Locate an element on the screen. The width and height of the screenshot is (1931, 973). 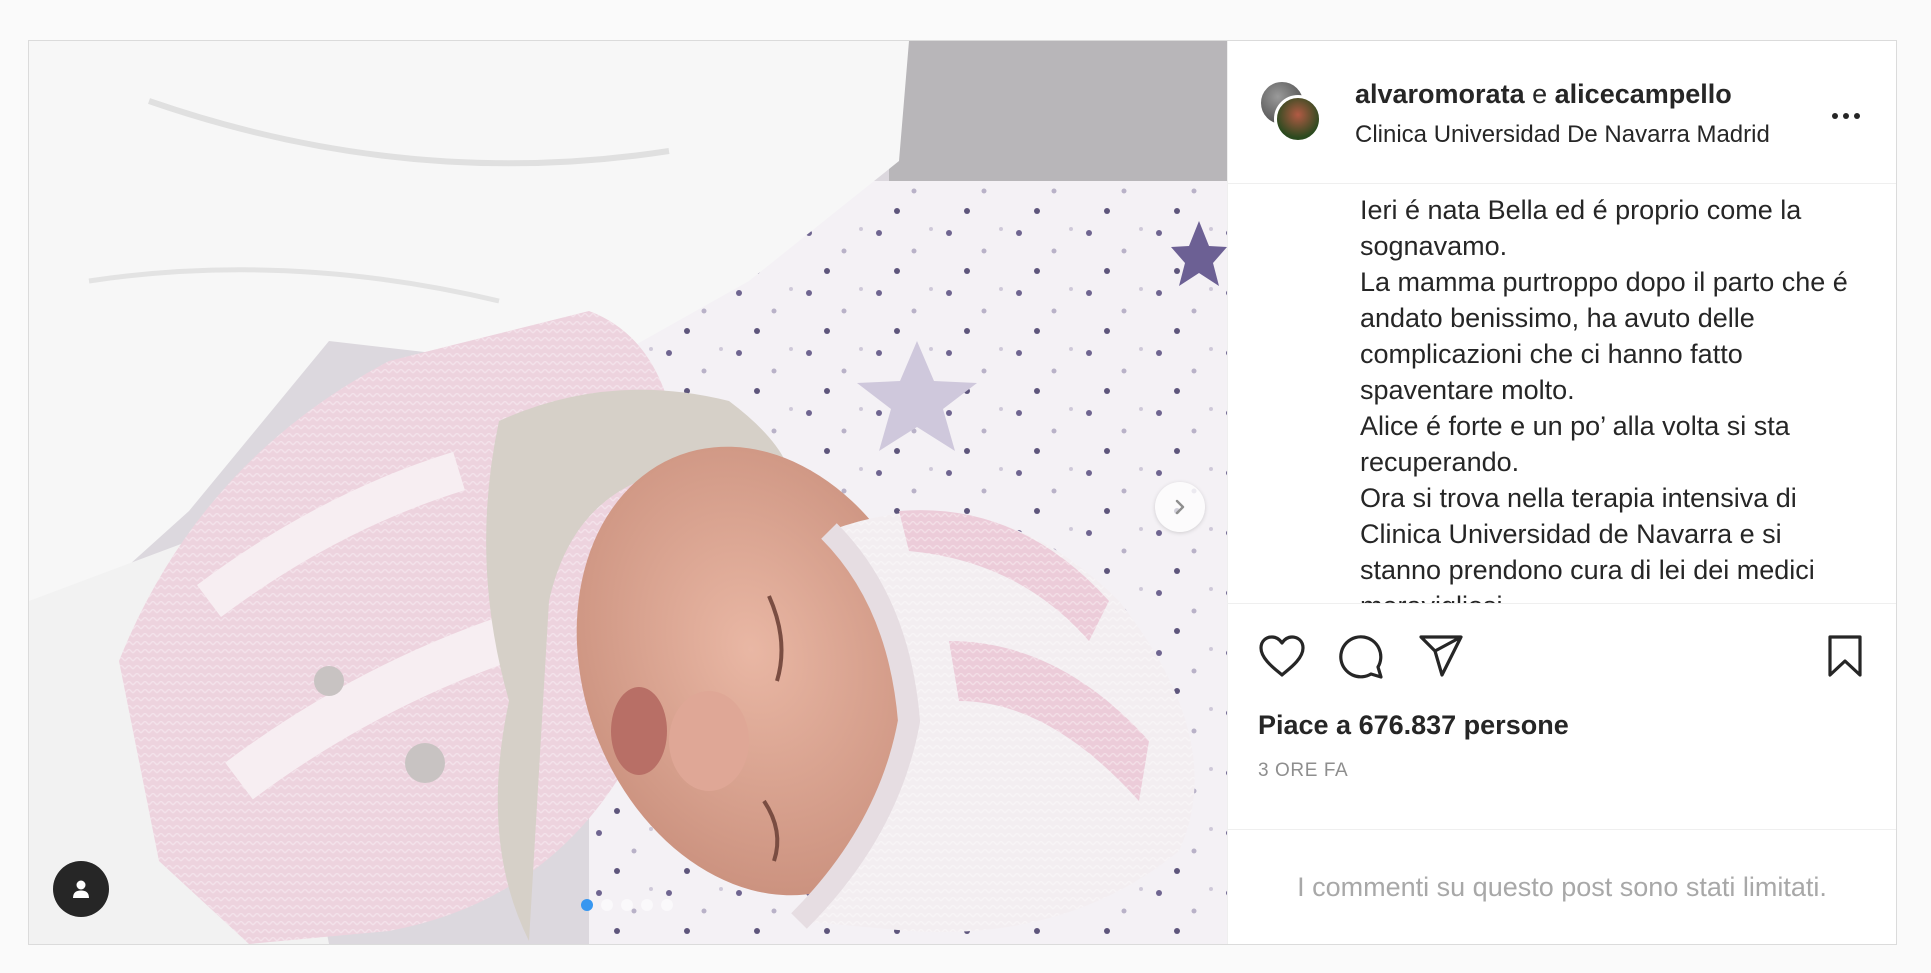
owners-joiner: e is located at coordinates (1540, 94).